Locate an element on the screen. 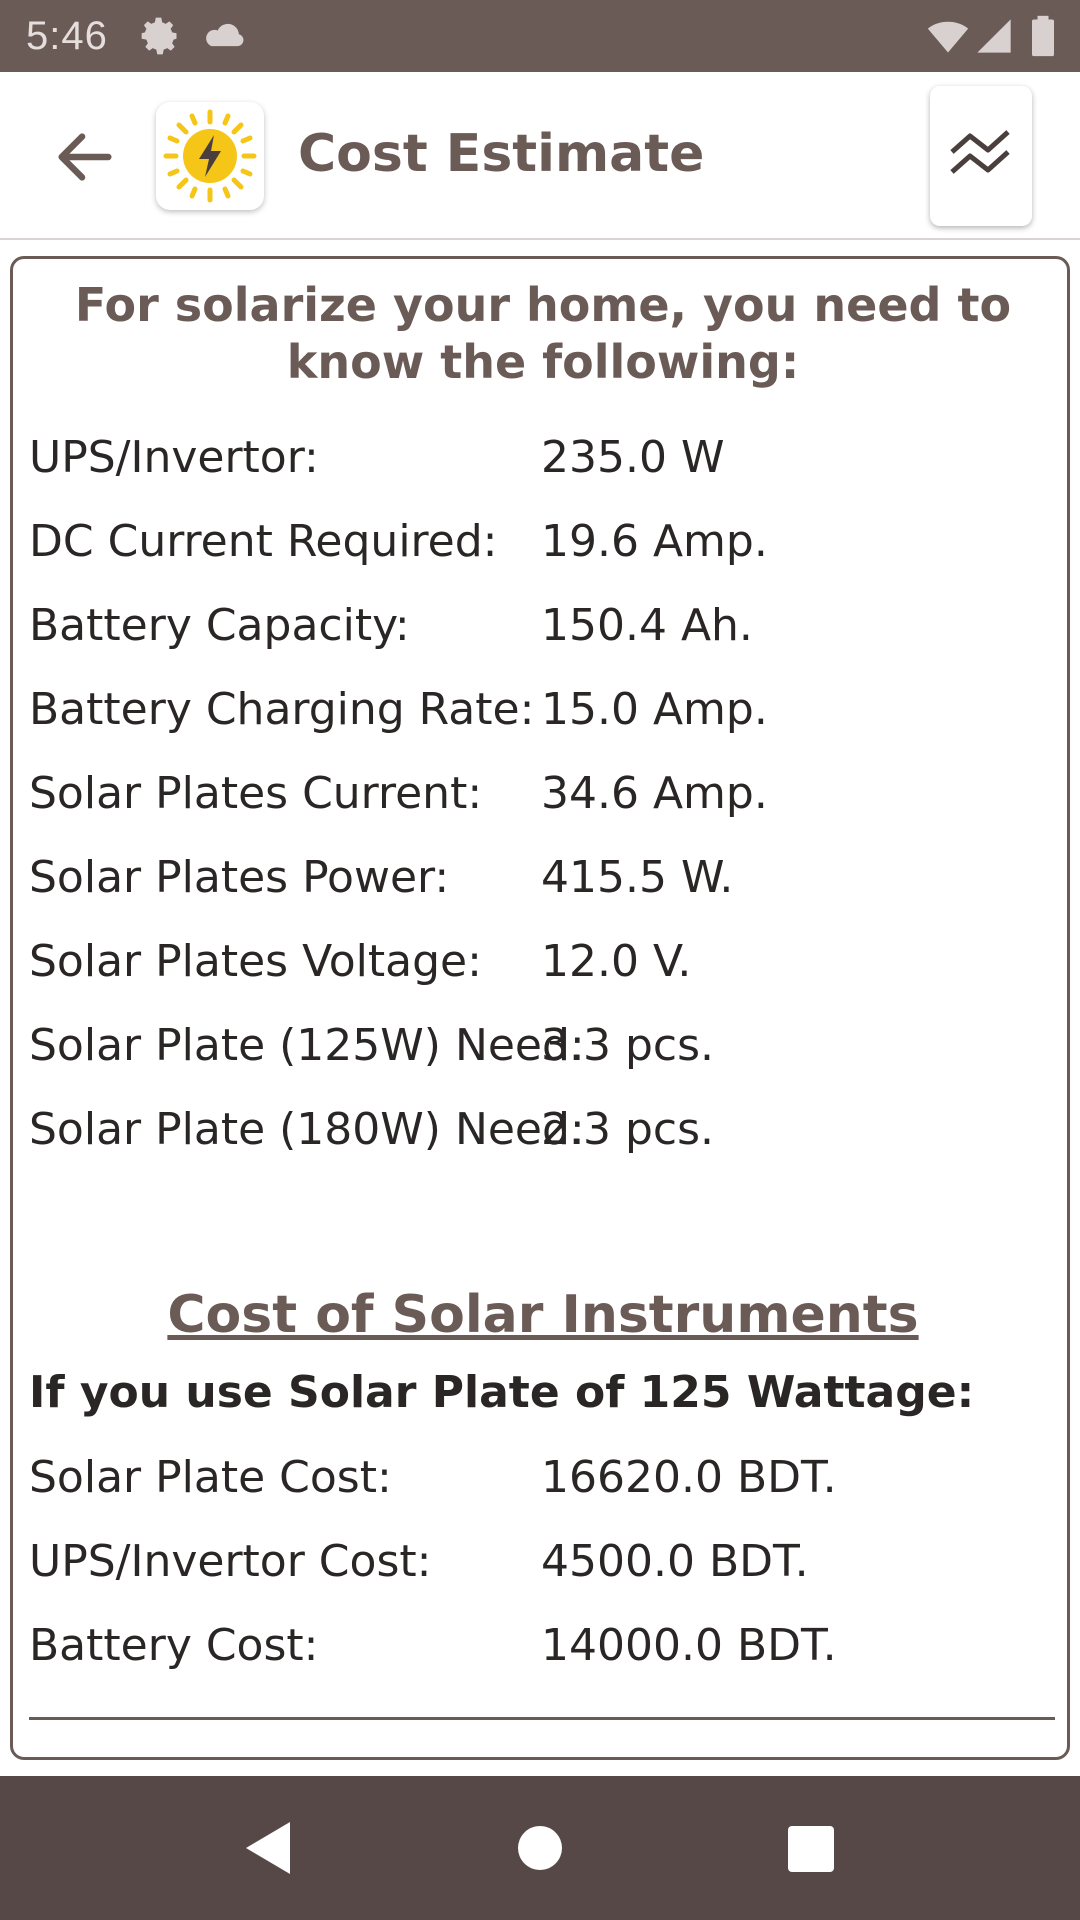 This screenshot has width=1080, height=1920. page-title: Cost Estimate is located at coordinates (501, 154).